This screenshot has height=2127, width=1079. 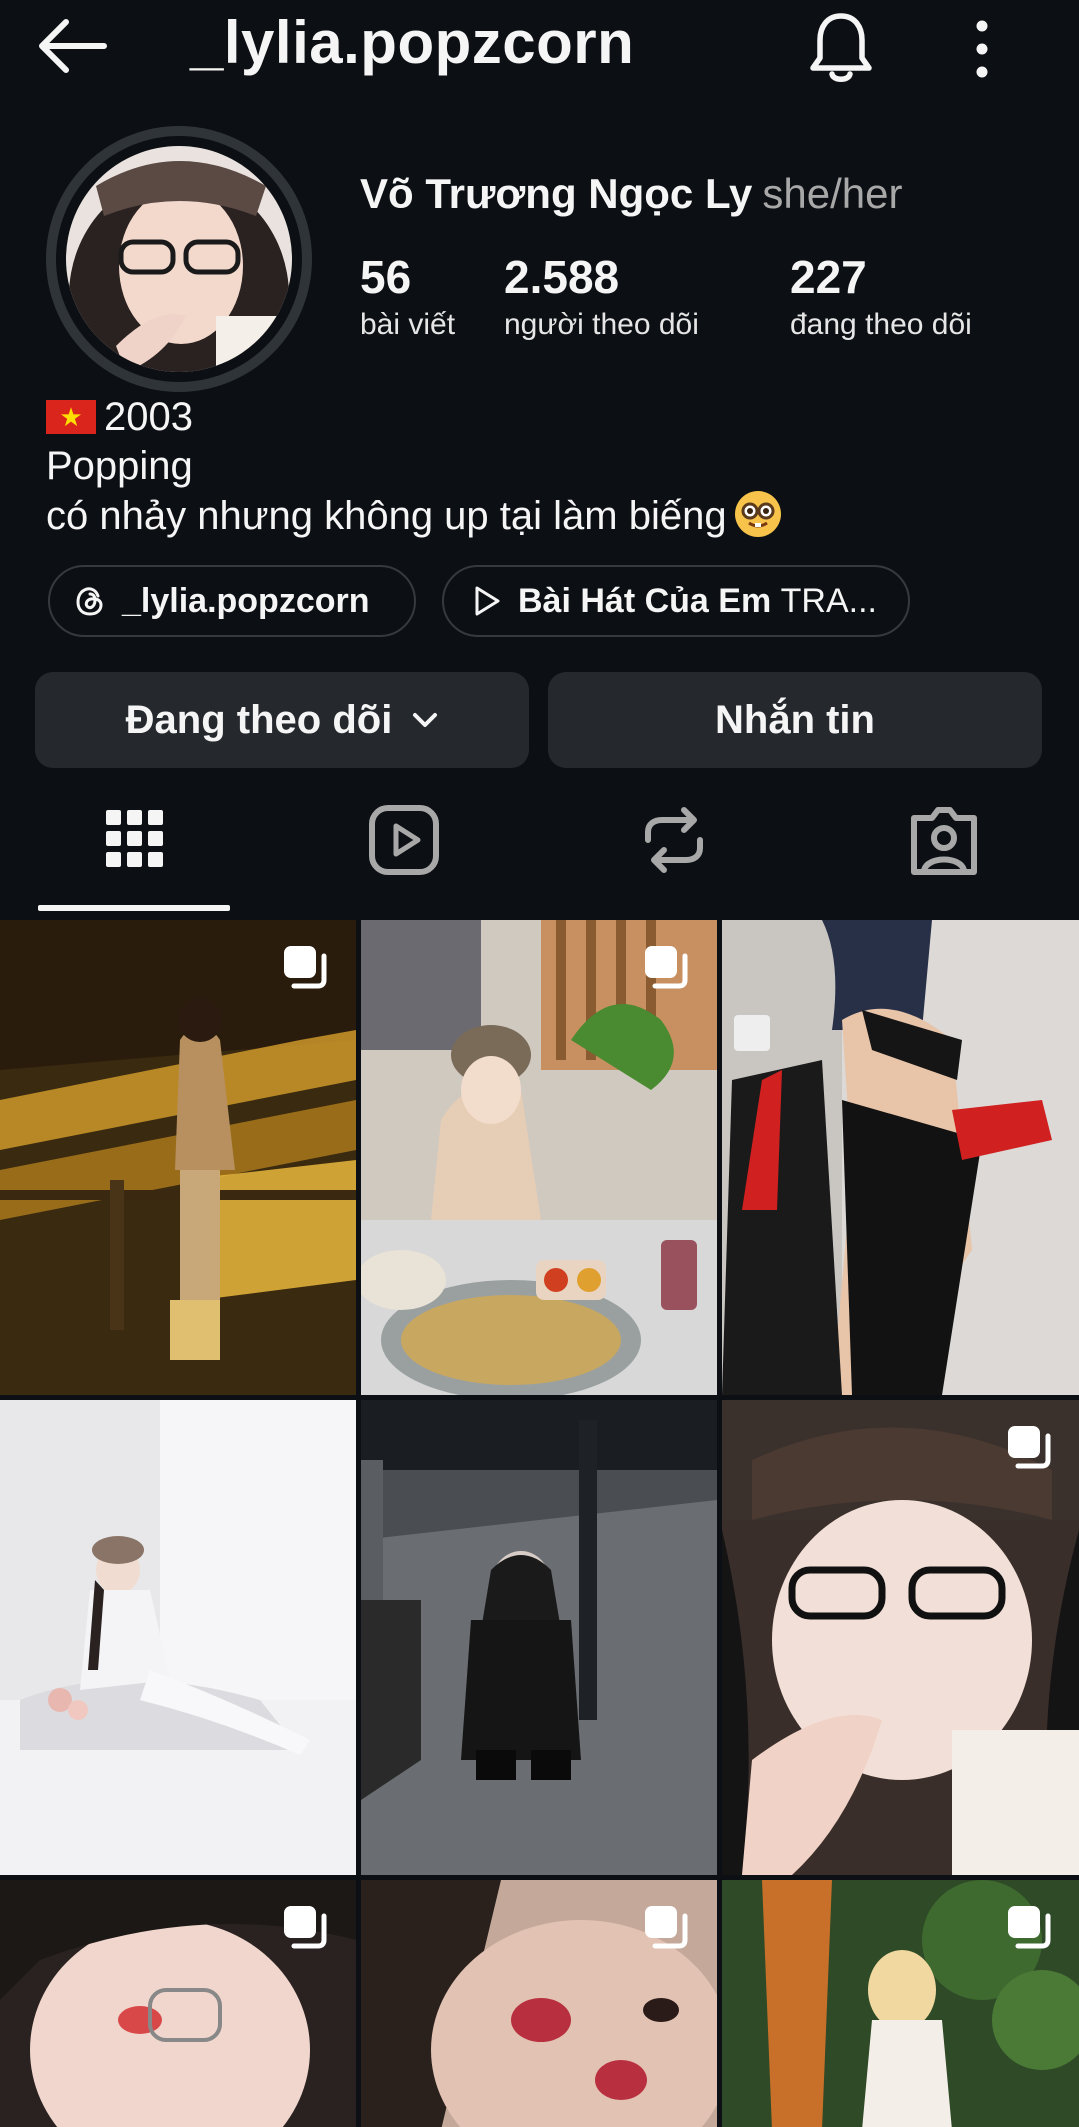 I want to click on play-icon, so click(x=487, y=601).